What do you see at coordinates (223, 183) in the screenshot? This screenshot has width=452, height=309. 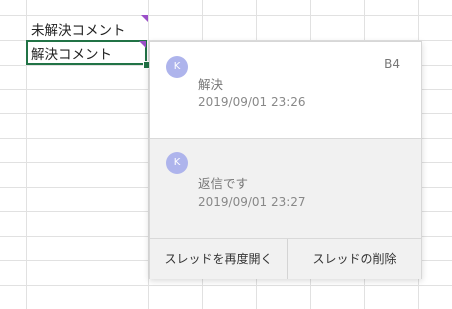 I see `reply-text: 返信です` at bounding box center [223, 183].